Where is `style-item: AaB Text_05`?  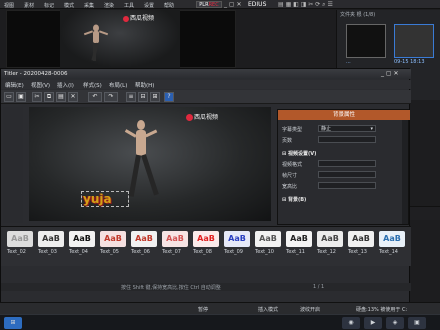
style-item: AaB Text_05 is located at coordinates (113, 243).